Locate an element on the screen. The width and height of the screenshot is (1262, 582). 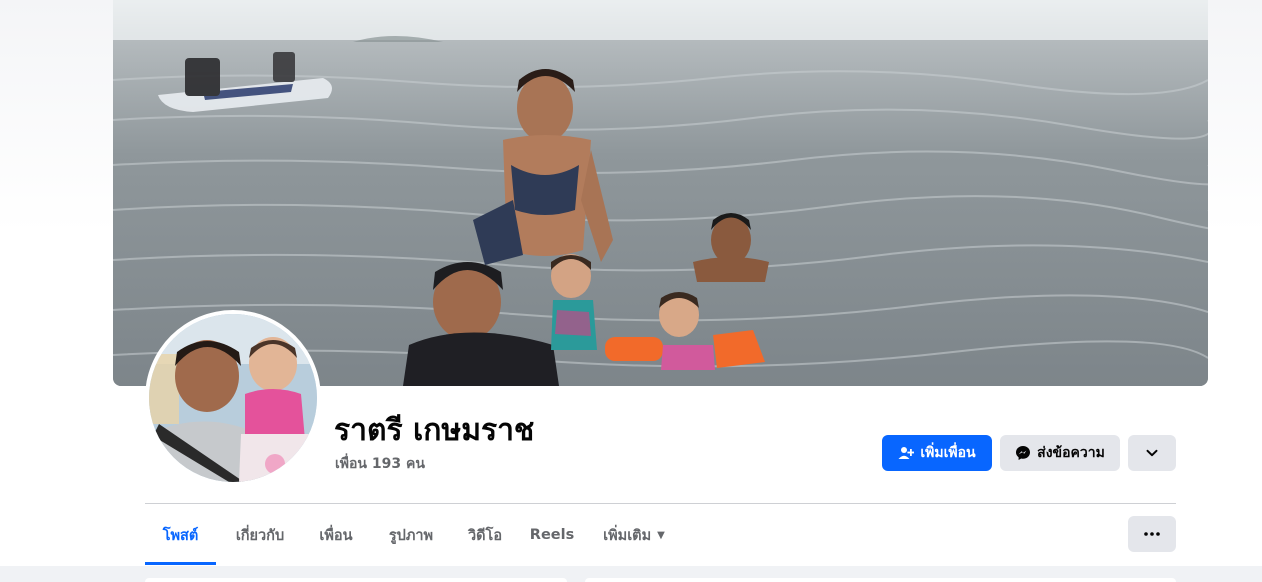
tab-label: เกี่ยวกับ is located at coordinates (260, 535).